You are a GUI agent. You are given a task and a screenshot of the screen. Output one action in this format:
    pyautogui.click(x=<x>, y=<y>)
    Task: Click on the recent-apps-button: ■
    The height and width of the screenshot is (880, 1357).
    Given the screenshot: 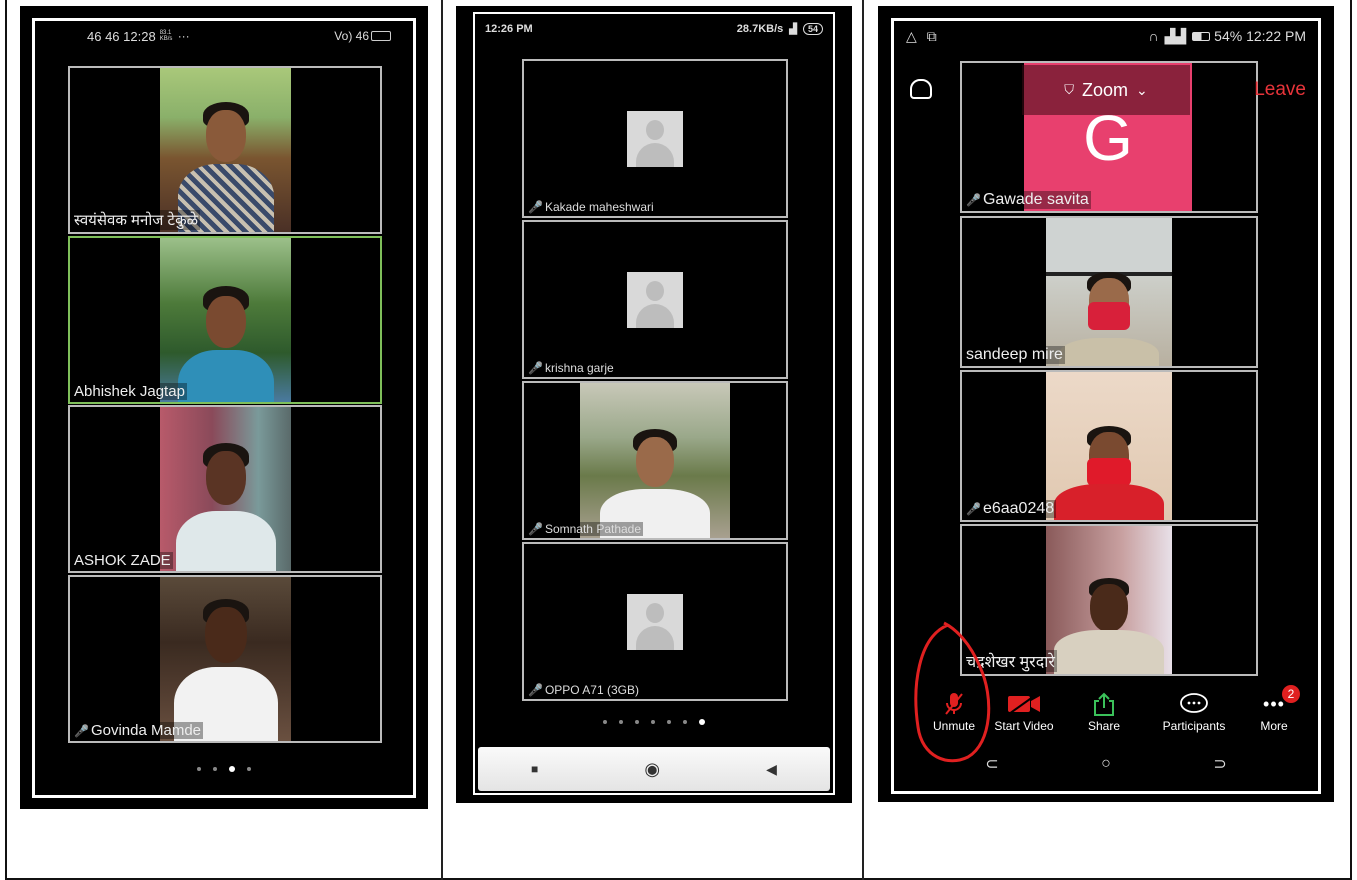 What is the action you would take?
    pyautogui.click(x=534, y=769)
    